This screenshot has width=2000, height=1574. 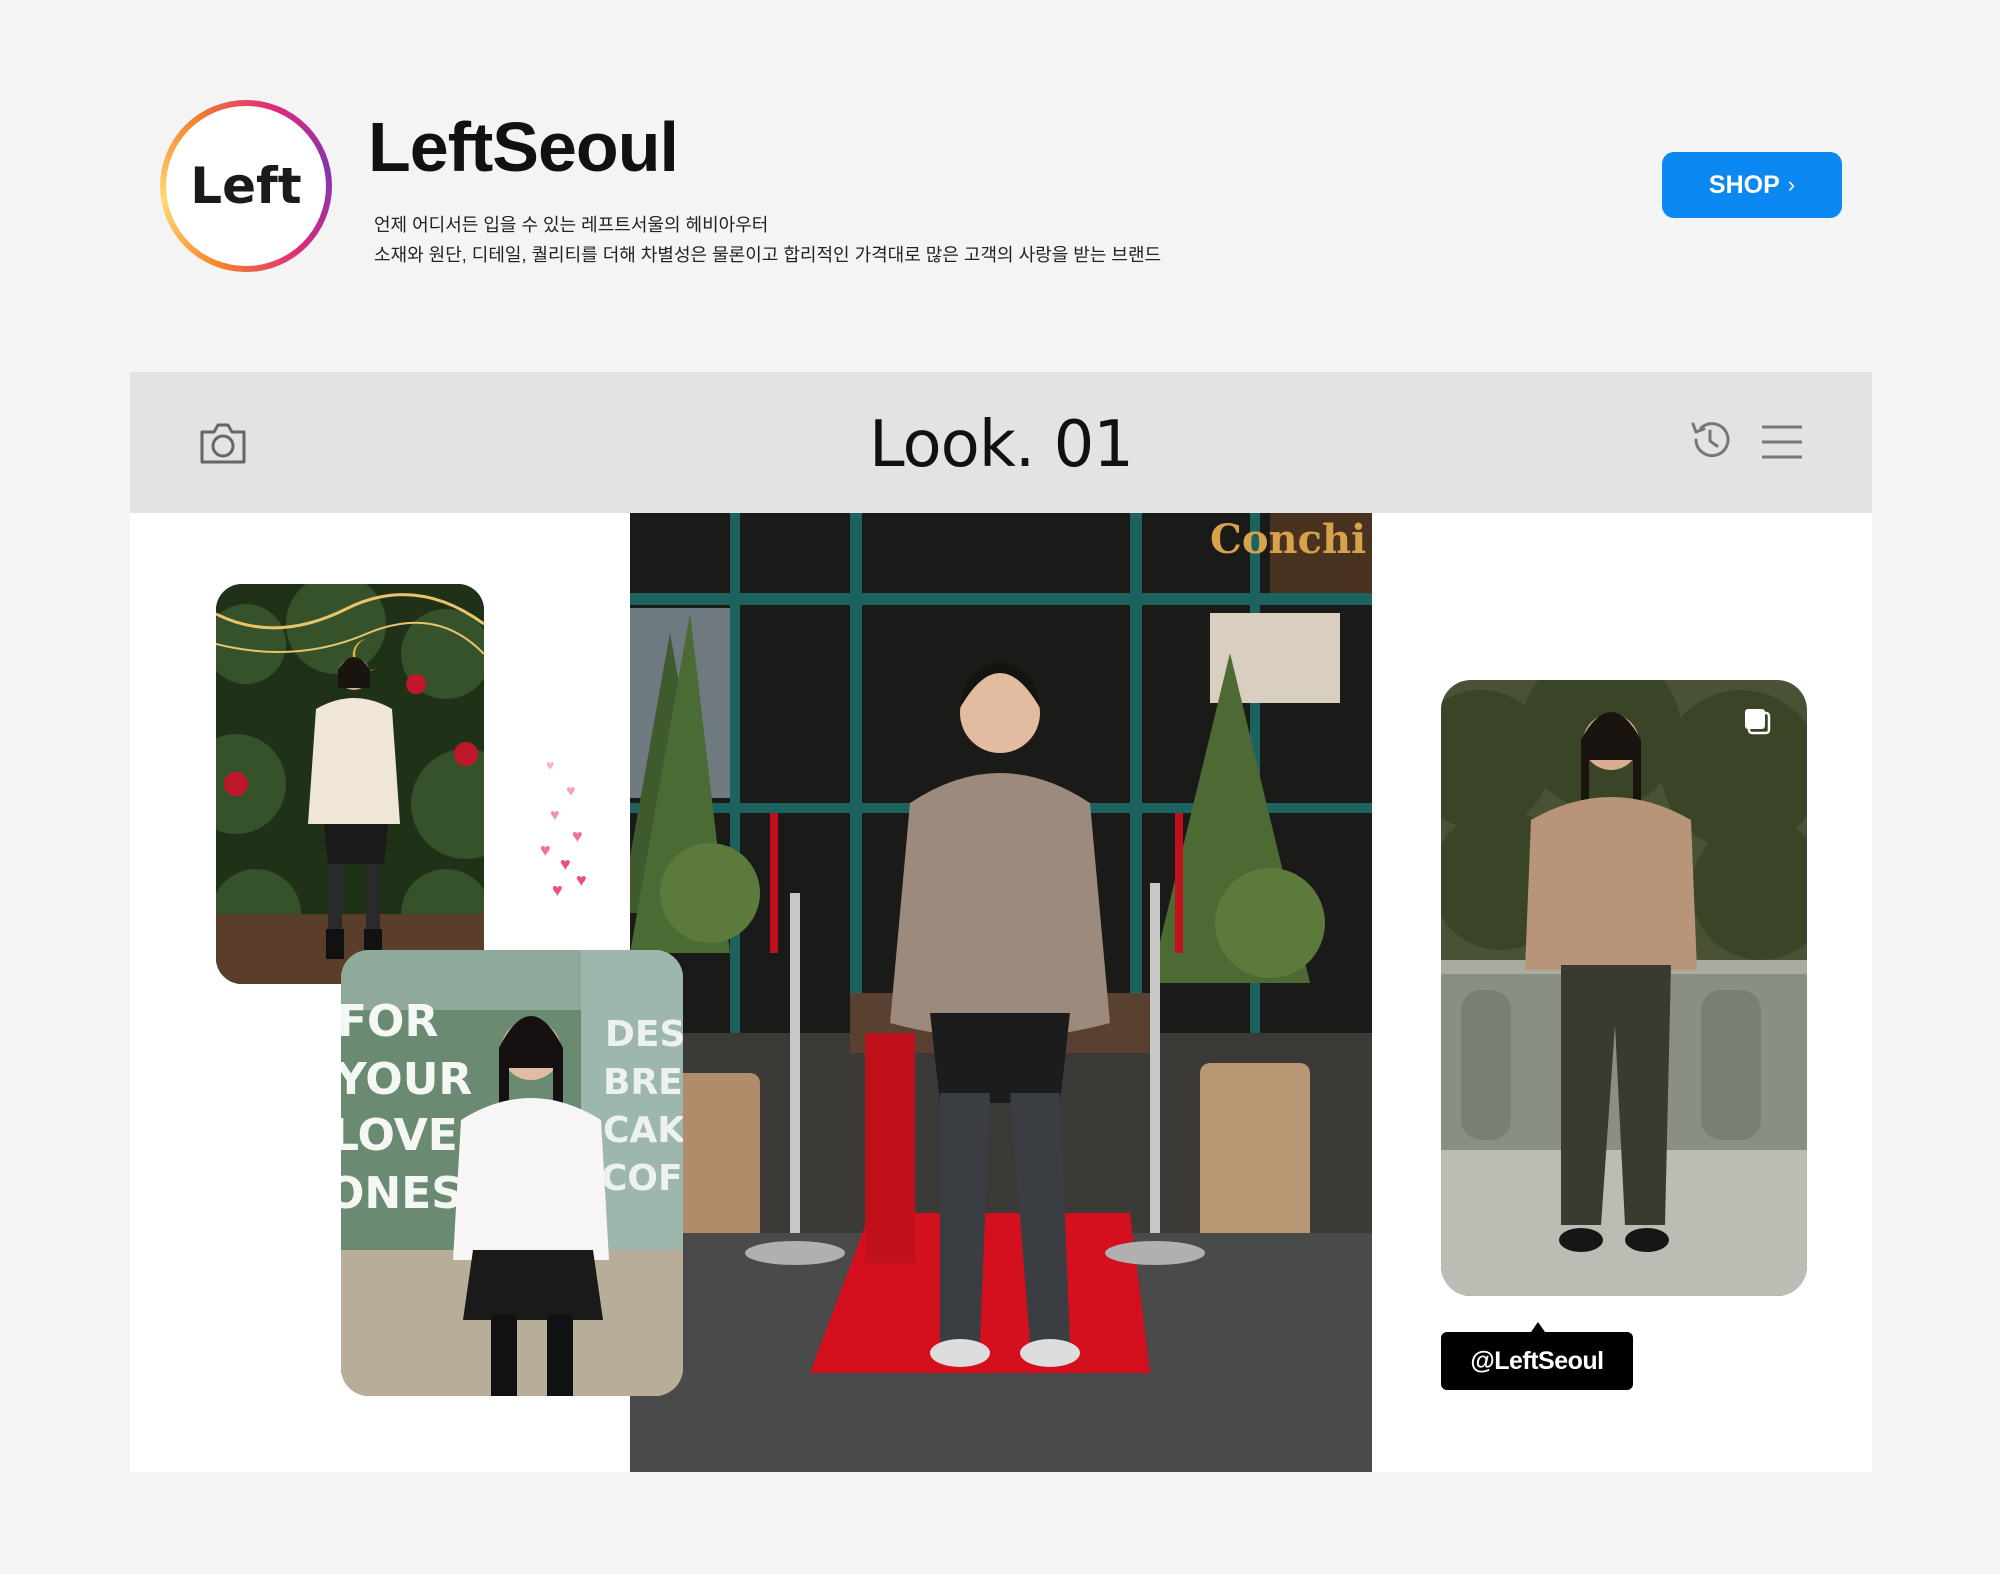 I want to click on avatar-logo-text: Left, so click(x=246, y=186).